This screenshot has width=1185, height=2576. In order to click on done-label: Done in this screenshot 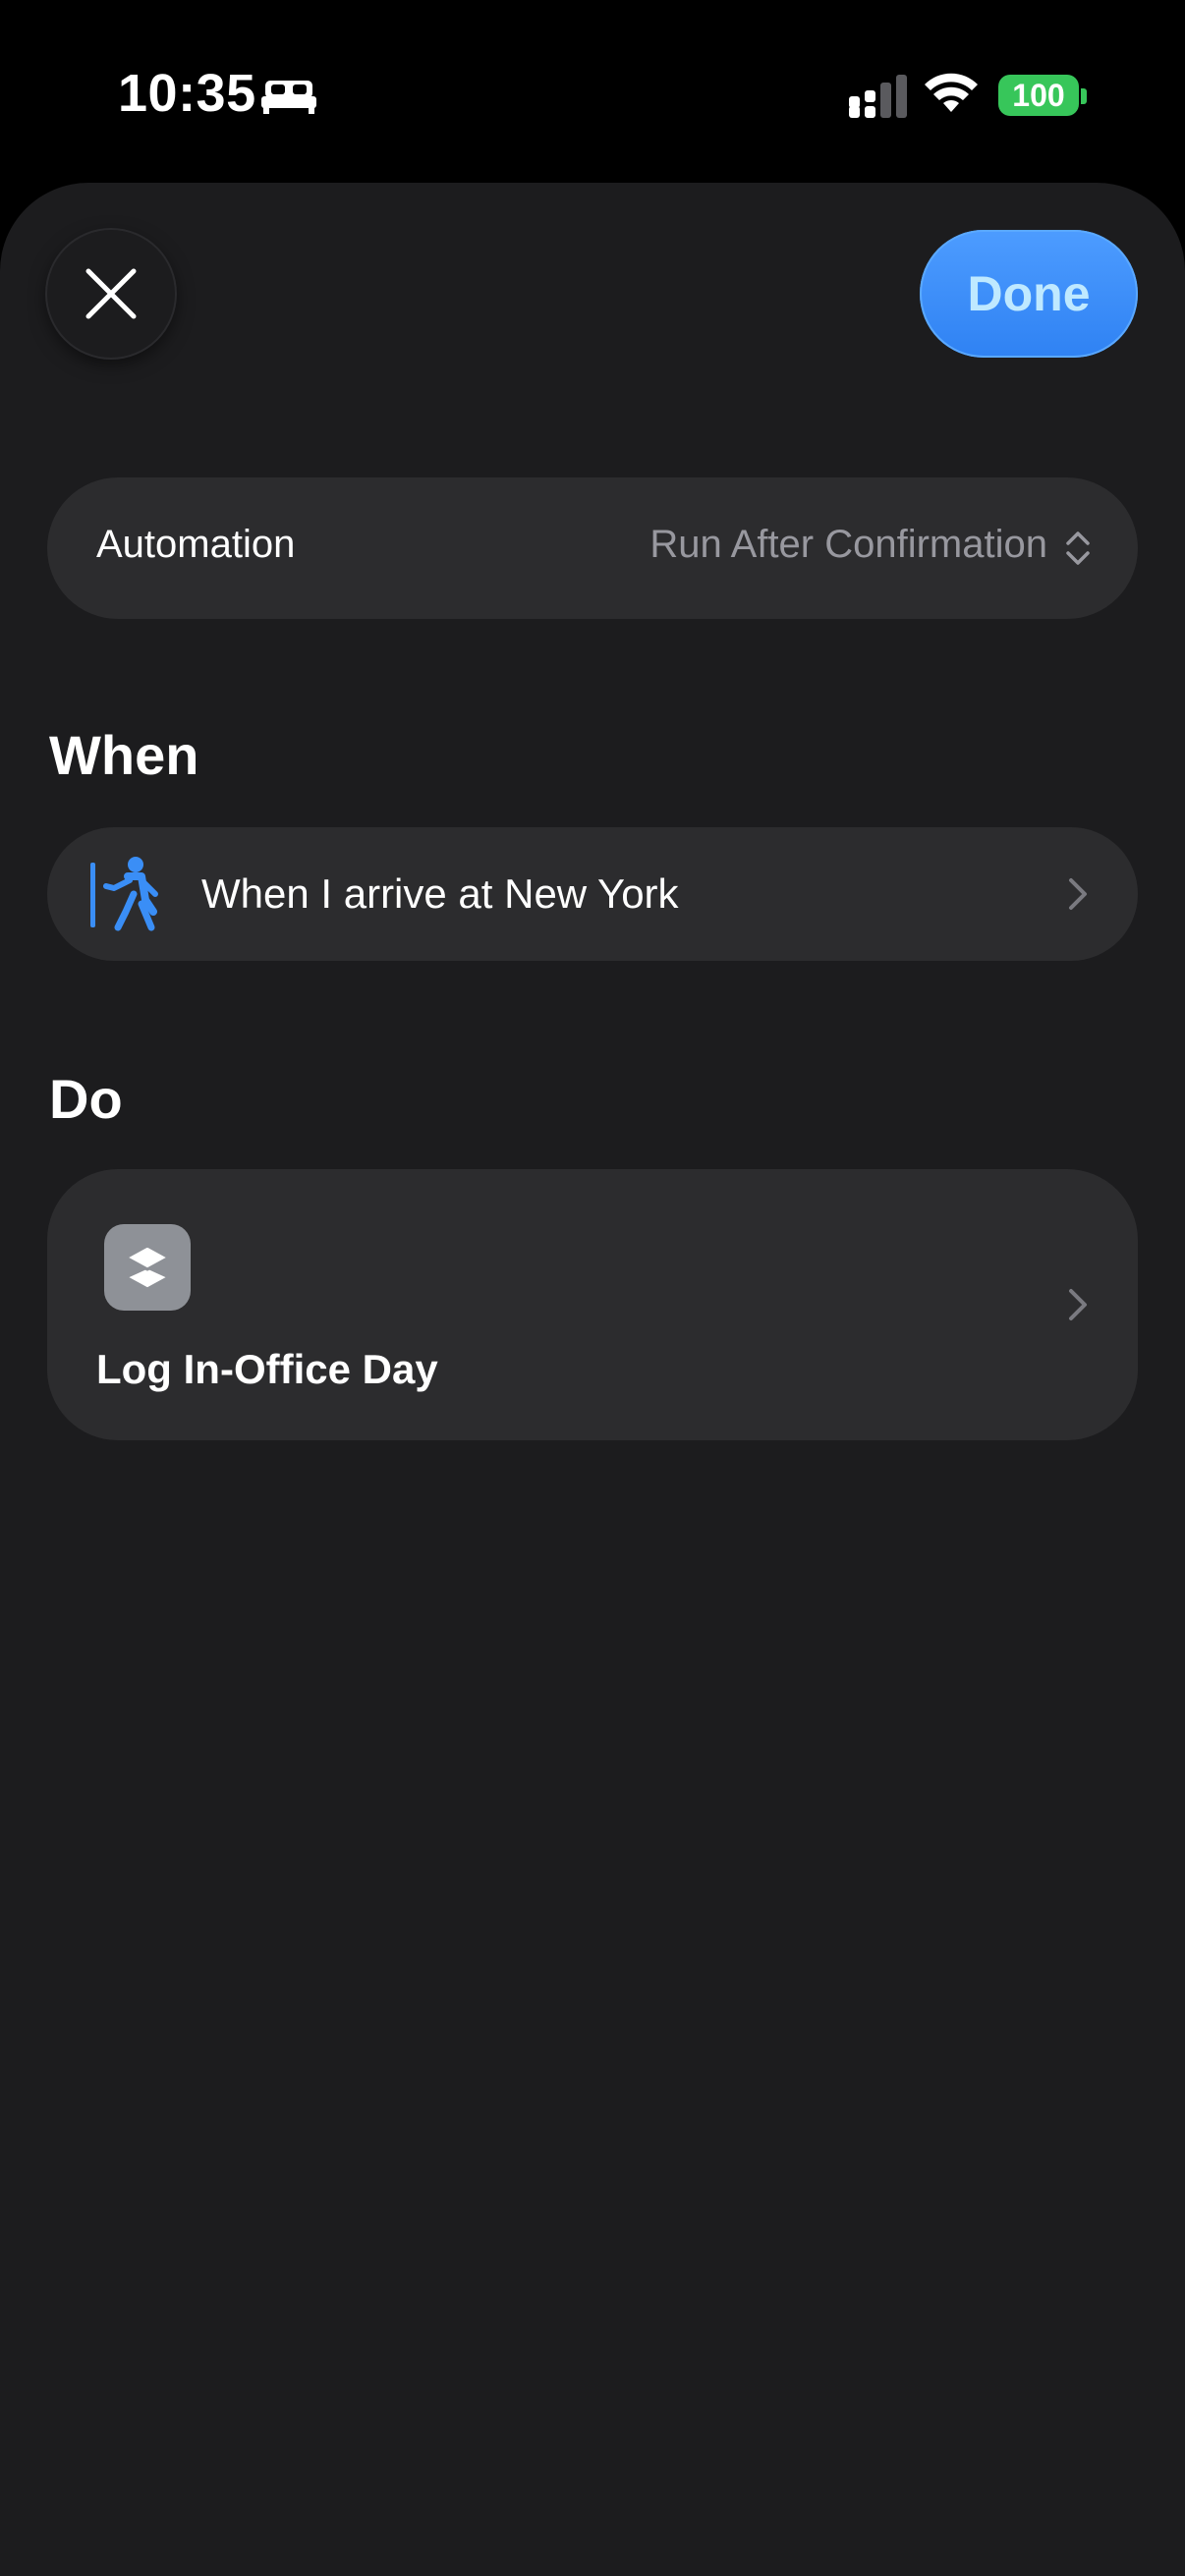, I will do `click(1029, 293)`.